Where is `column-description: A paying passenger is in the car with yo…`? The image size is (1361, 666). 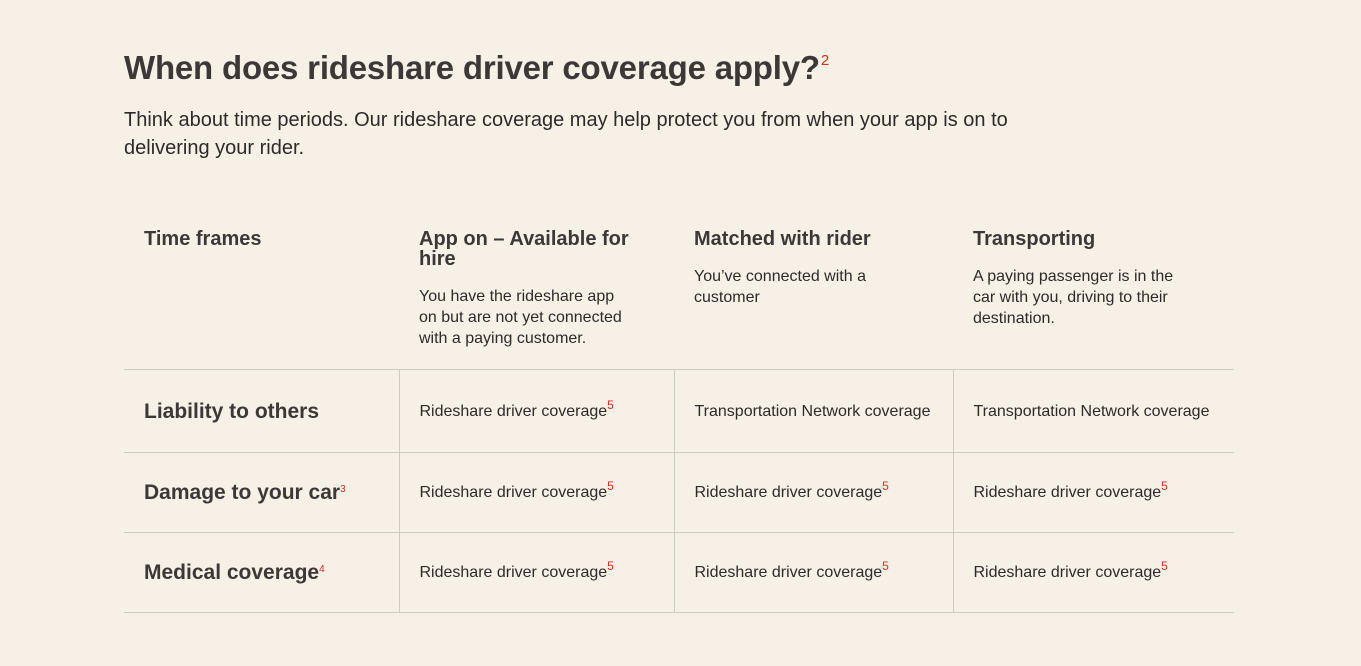
column-description: A paying passenger is in the car with yo… is located at coordinates (1073, 297).